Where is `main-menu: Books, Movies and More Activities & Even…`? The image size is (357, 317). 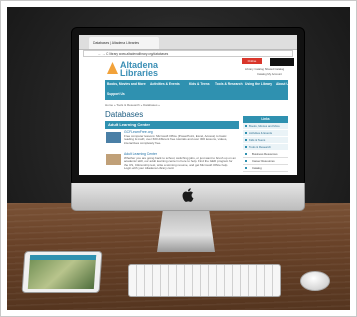
main-menu: Books, Movies and More Activities & Even… is located at coordinates (198, 90).